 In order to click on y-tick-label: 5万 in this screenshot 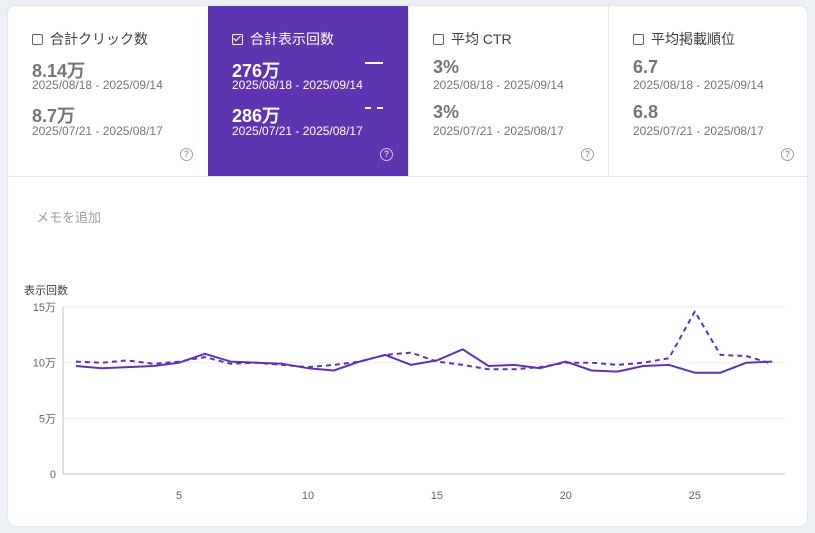, I will do `click(47, 419)`.